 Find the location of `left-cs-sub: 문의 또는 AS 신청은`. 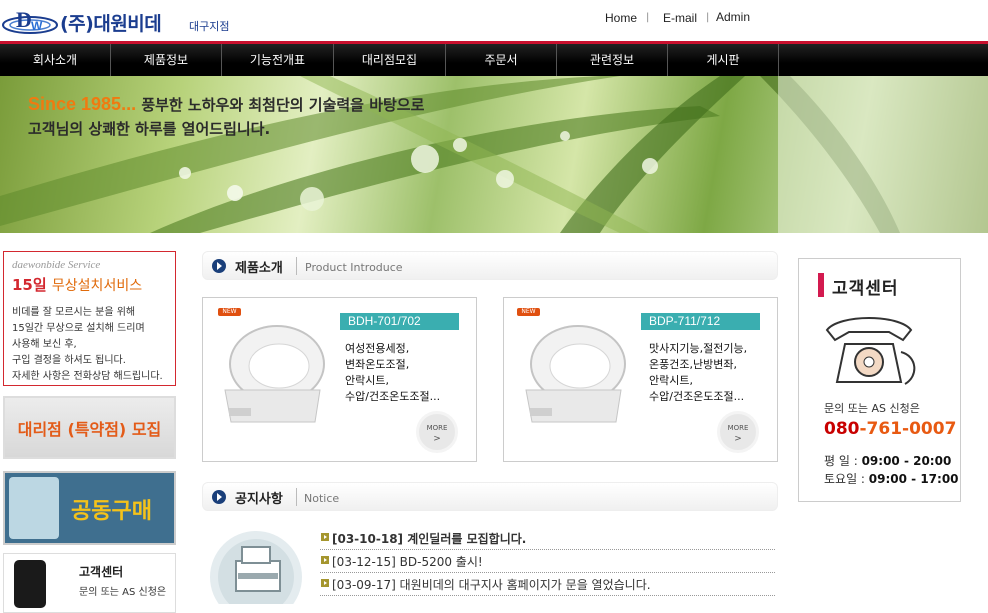

left-cs-sub: 문의 또는 AS 신청은 is located at coordinates (123, 592).